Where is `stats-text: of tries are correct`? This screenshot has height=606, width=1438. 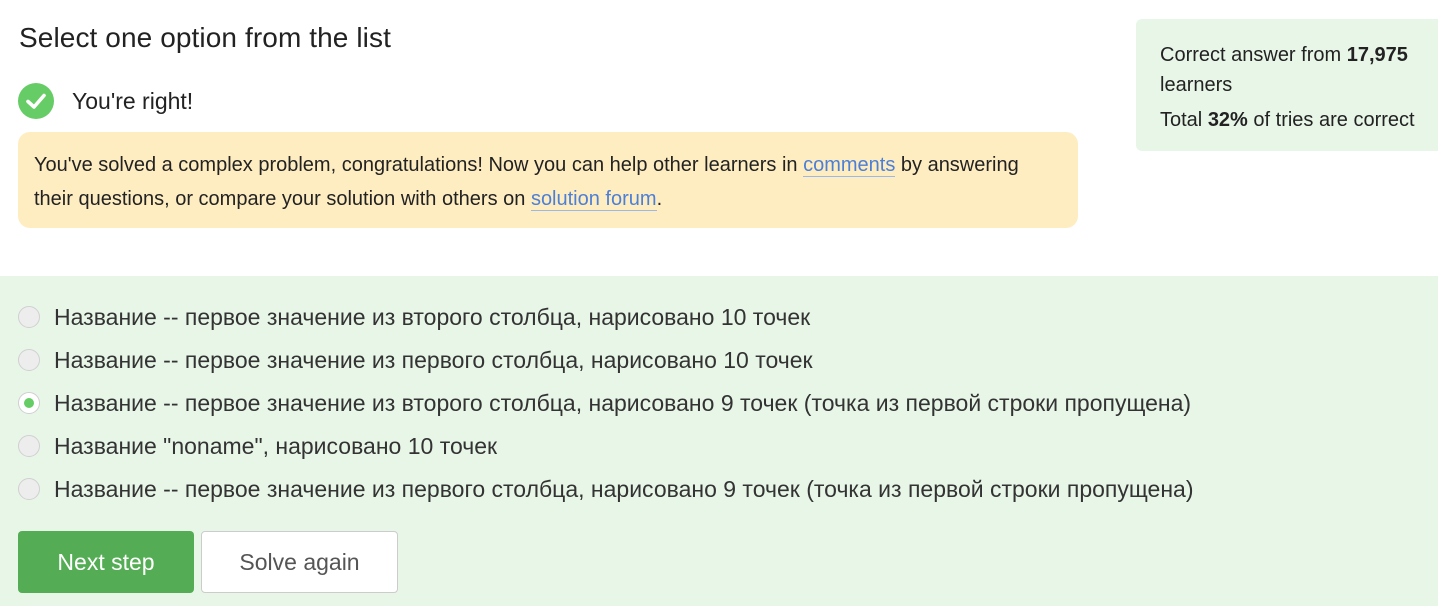 stats-text: of tries are correct is located at coordinates (1331, 120).